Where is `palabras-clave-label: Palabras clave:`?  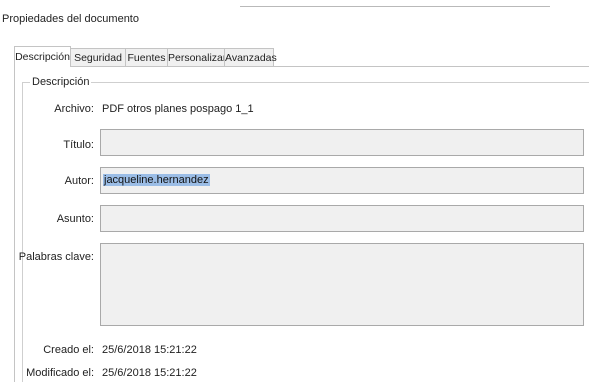 palabras-clave-label: Palabras clave: is located at coordinates (56, 257).